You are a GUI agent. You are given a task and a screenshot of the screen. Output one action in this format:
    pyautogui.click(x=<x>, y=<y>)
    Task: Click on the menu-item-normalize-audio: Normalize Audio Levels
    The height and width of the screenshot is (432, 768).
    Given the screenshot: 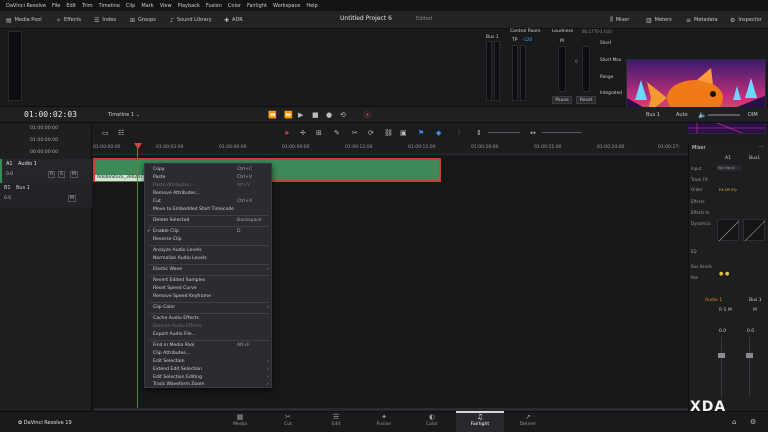 What is the action you would take?
    pyautogui.click(x=180, y=258)
    